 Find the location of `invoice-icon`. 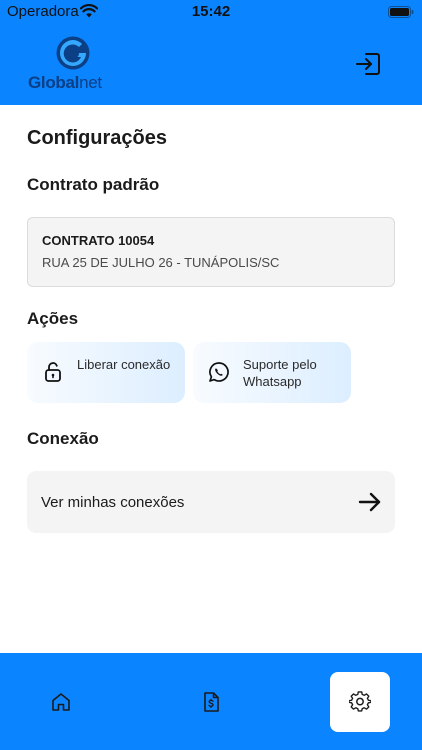

invoice-icon is located at coordinates (211, 702).